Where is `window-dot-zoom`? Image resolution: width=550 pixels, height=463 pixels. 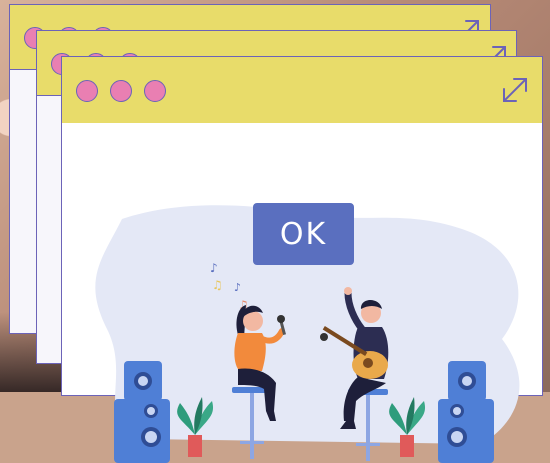
window-dot-zoom is located at coordinates (155, 91).